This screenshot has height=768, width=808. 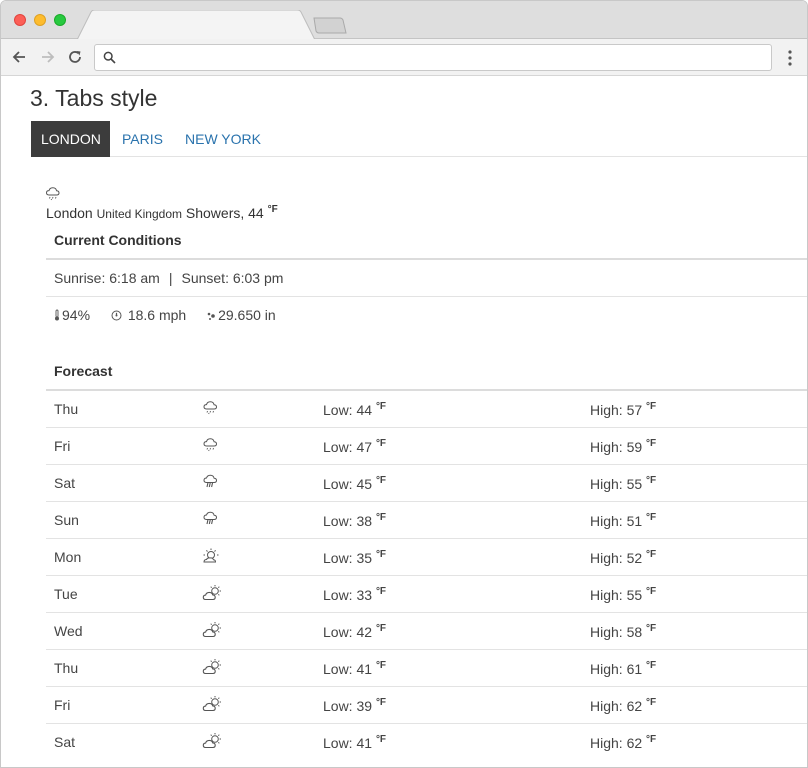 I want to click on low-temp: Low: 47, so click(x=348, y=447).